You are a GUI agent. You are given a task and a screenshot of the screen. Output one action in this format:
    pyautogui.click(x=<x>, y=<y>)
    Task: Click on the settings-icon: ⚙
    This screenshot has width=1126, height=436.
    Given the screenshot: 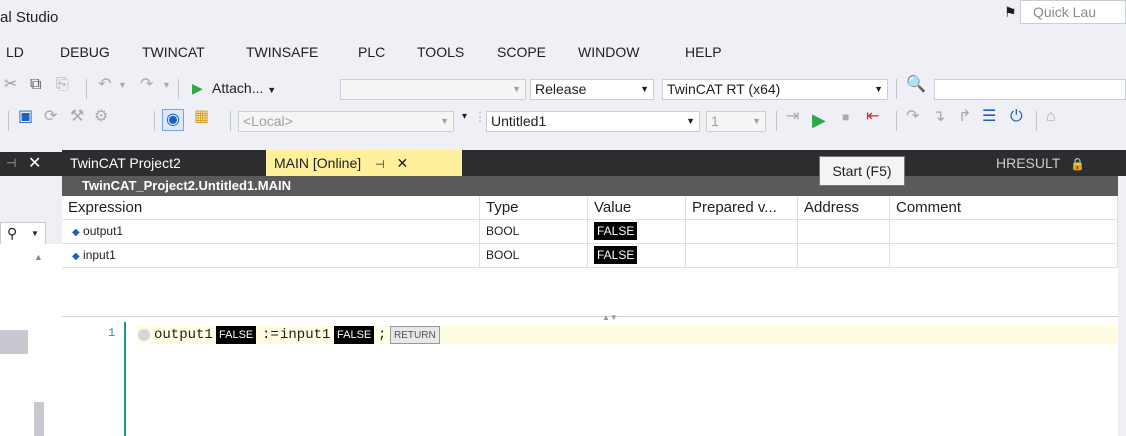 What is the action you would take?
    pyautogui.click(x=101, y=117)
    